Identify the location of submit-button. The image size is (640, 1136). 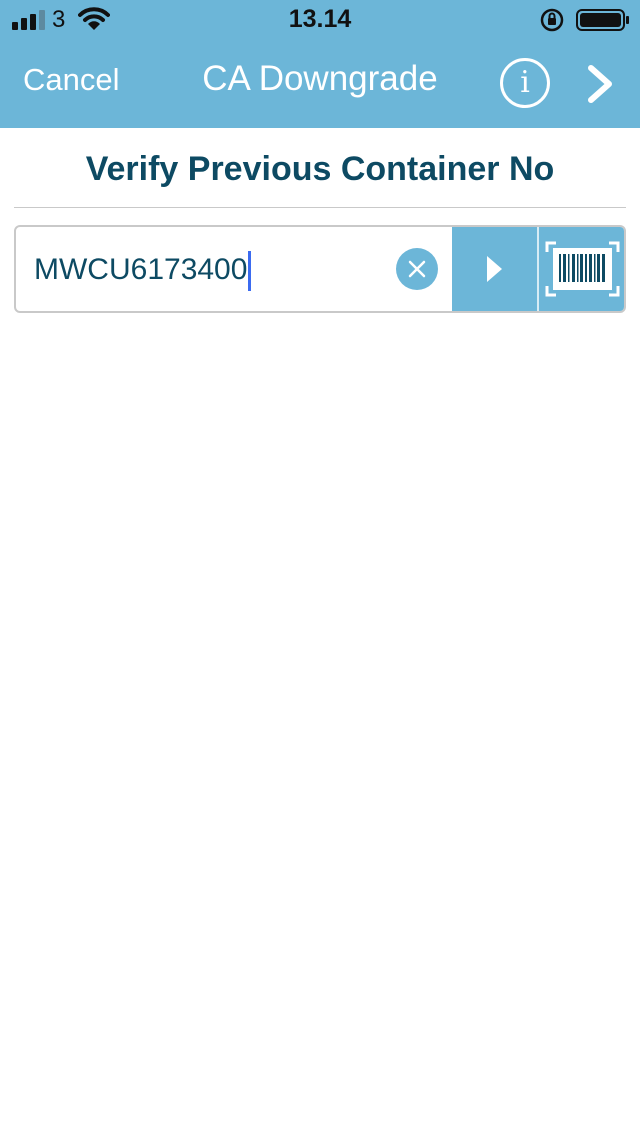
(494, 269).